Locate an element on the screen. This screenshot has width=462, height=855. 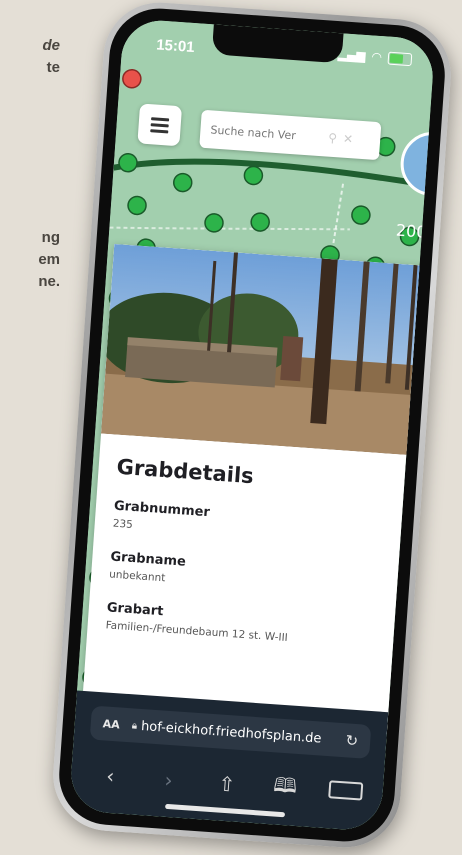
bookmarks-icon: 🕮︎ is located at coordinates (285, 788).